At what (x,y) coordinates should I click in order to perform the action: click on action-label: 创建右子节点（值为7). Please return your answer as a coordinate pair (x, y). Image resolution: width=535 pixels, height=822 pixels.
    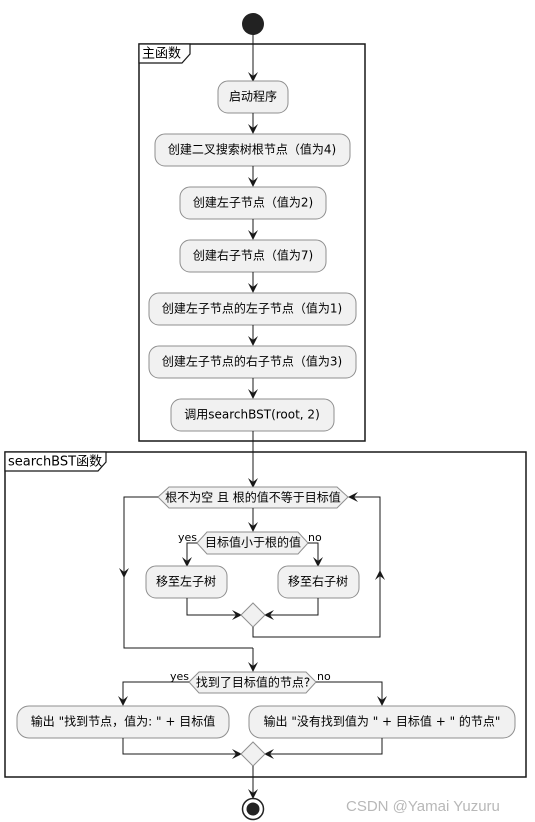
    Looking at the image, I should click on (253, 255).